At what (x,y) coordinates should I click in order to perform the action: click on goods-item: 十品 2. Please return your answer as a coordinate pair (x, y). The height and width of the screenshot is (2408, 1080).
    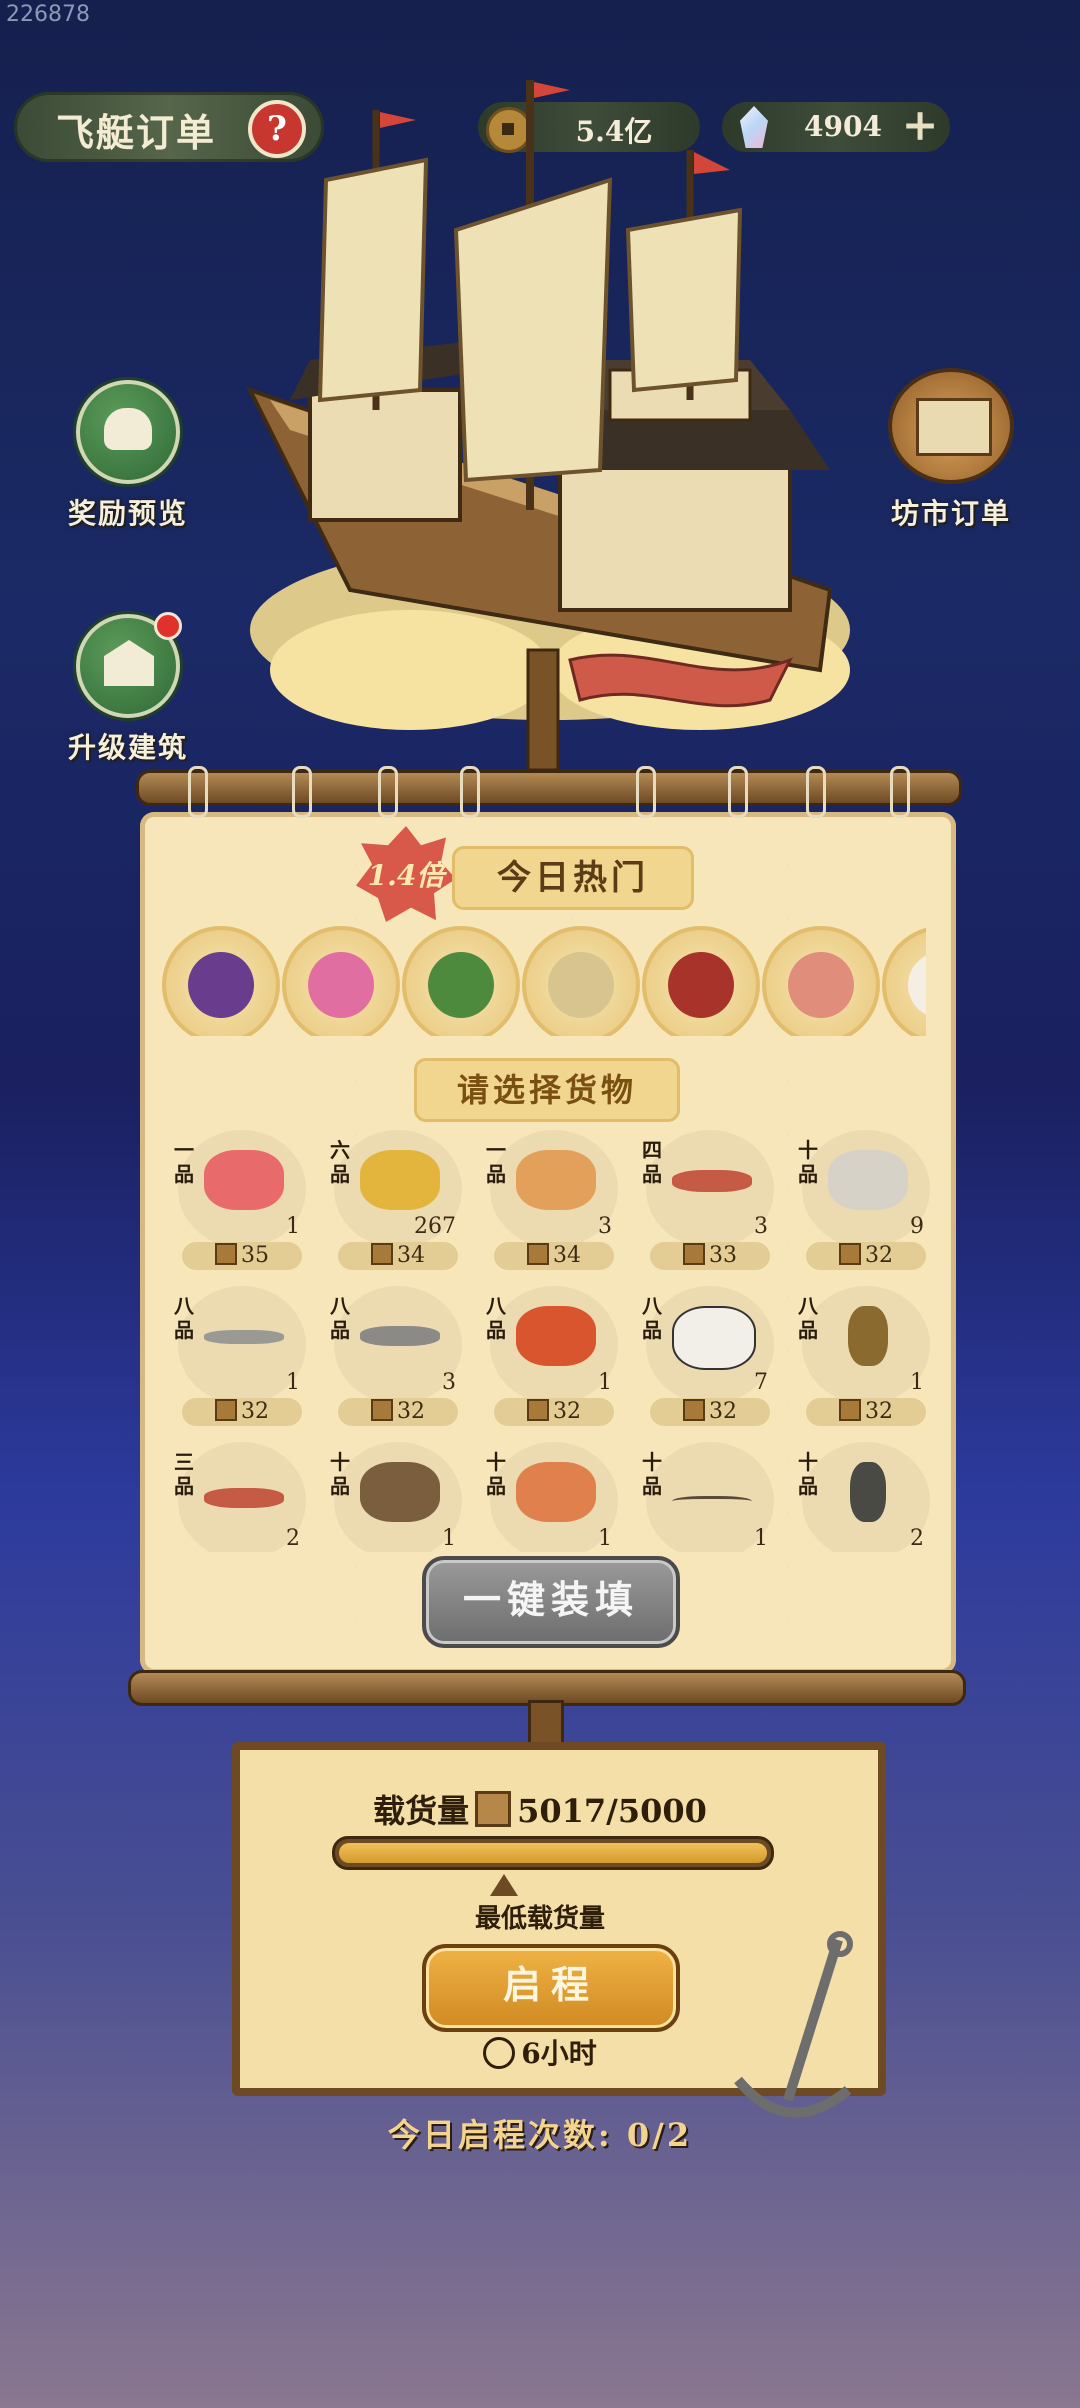
    Looking at the image, I should click on (861, 1494).